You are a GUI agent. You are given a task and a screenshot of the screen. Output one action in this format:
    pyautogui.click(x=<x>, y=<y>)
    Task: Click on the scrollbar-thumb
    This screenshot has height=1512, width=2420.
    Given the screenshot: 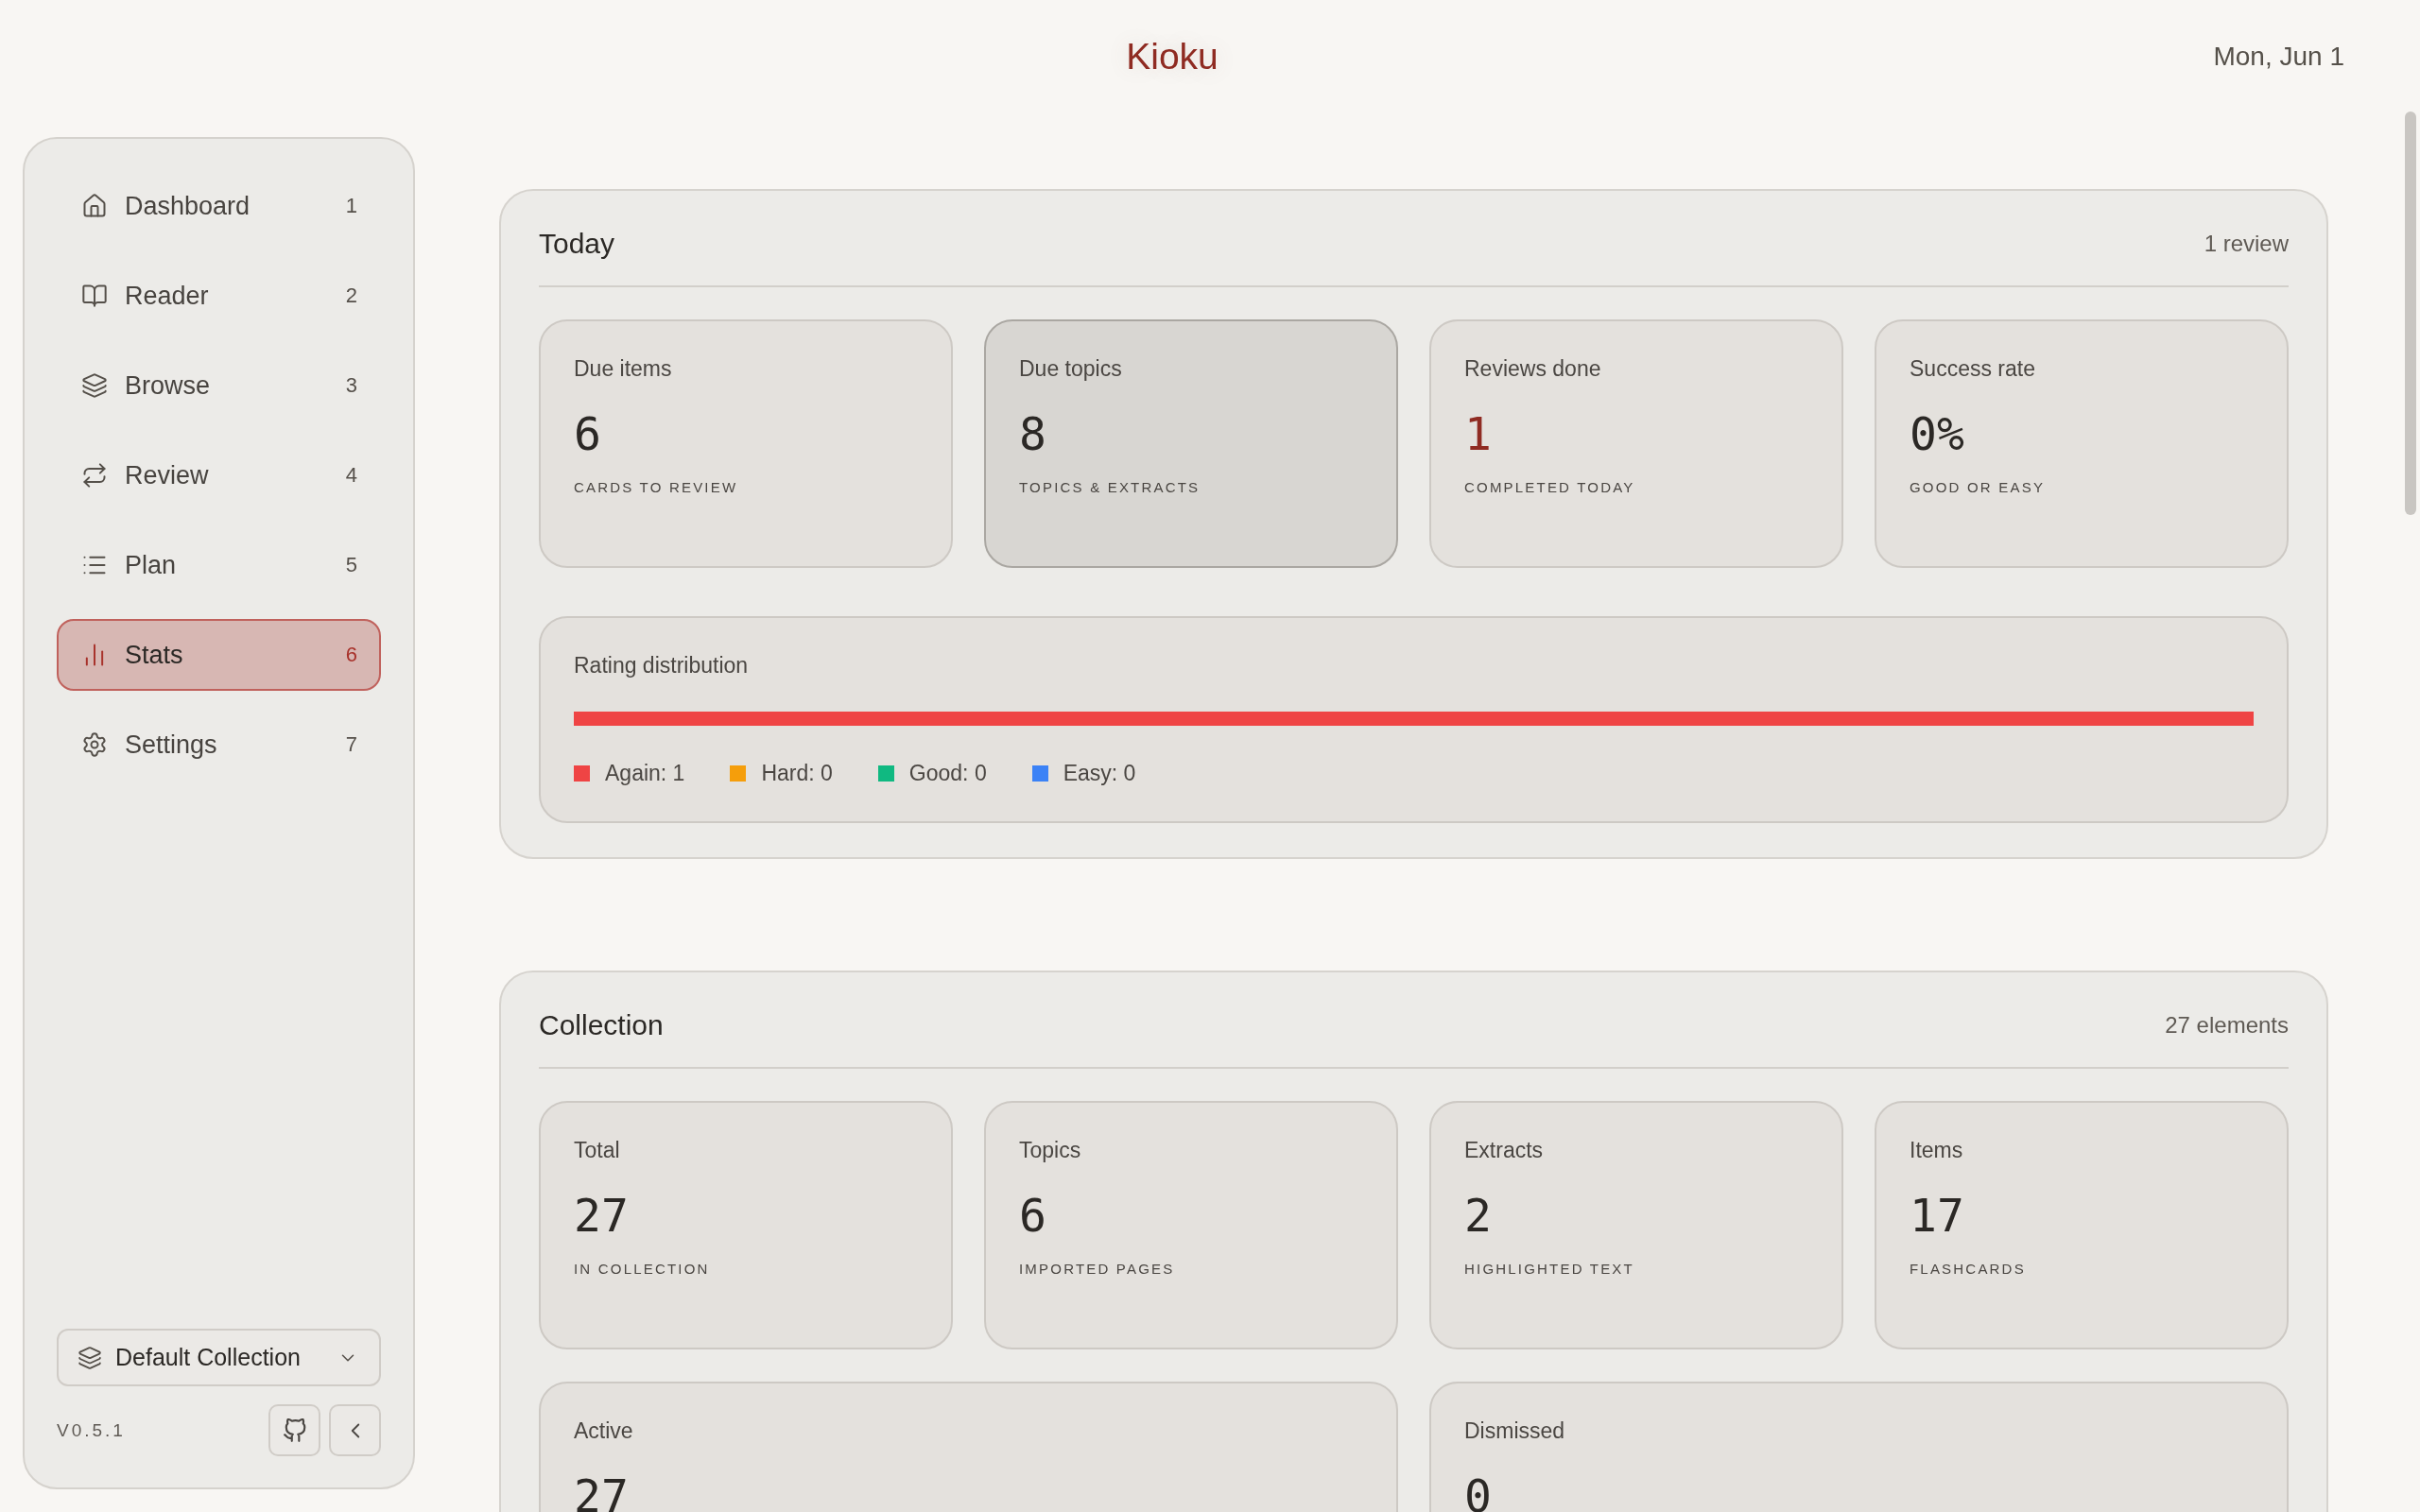 What is the action you would take?
    pyautogui.click(x=2410, y=313)
    